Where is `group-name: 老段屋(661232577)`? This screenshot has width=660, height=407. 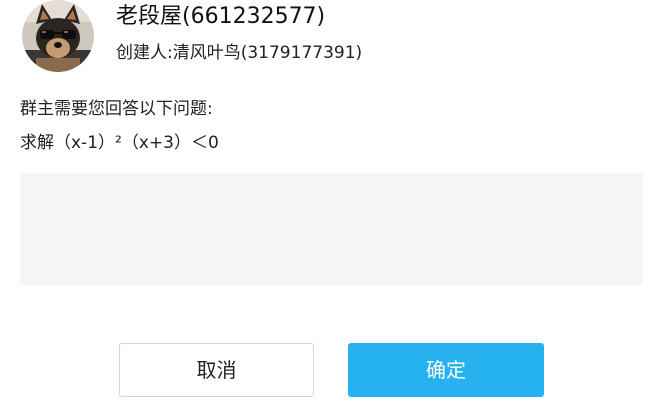
group-name: 老段屋(661232577) is located at coordinates (221, 16).